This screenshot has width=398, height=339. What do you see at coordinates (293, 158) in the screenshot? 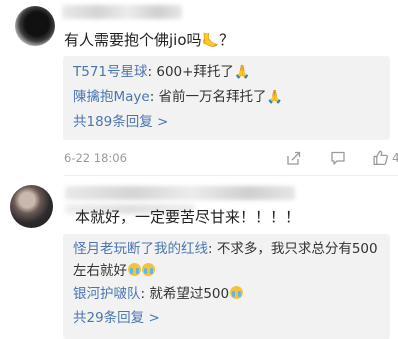
I see `share-icon` at bounding box center [293, 158].